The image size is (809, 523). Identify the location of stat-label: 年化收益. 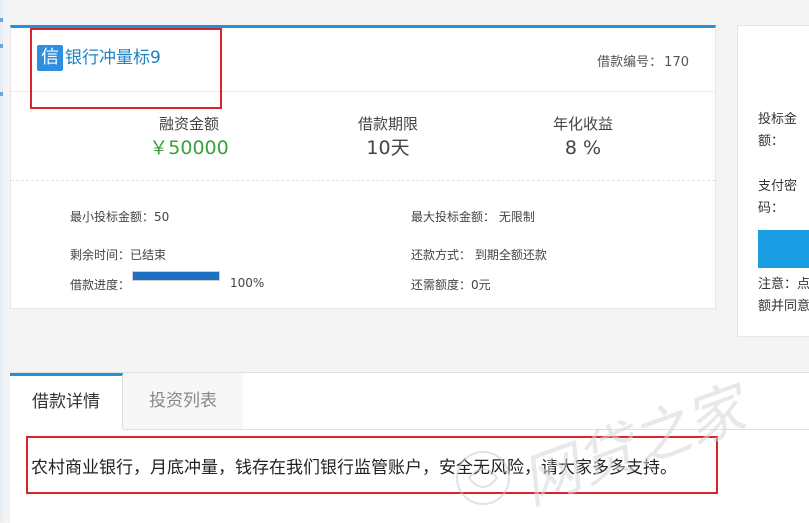
(582, 124).